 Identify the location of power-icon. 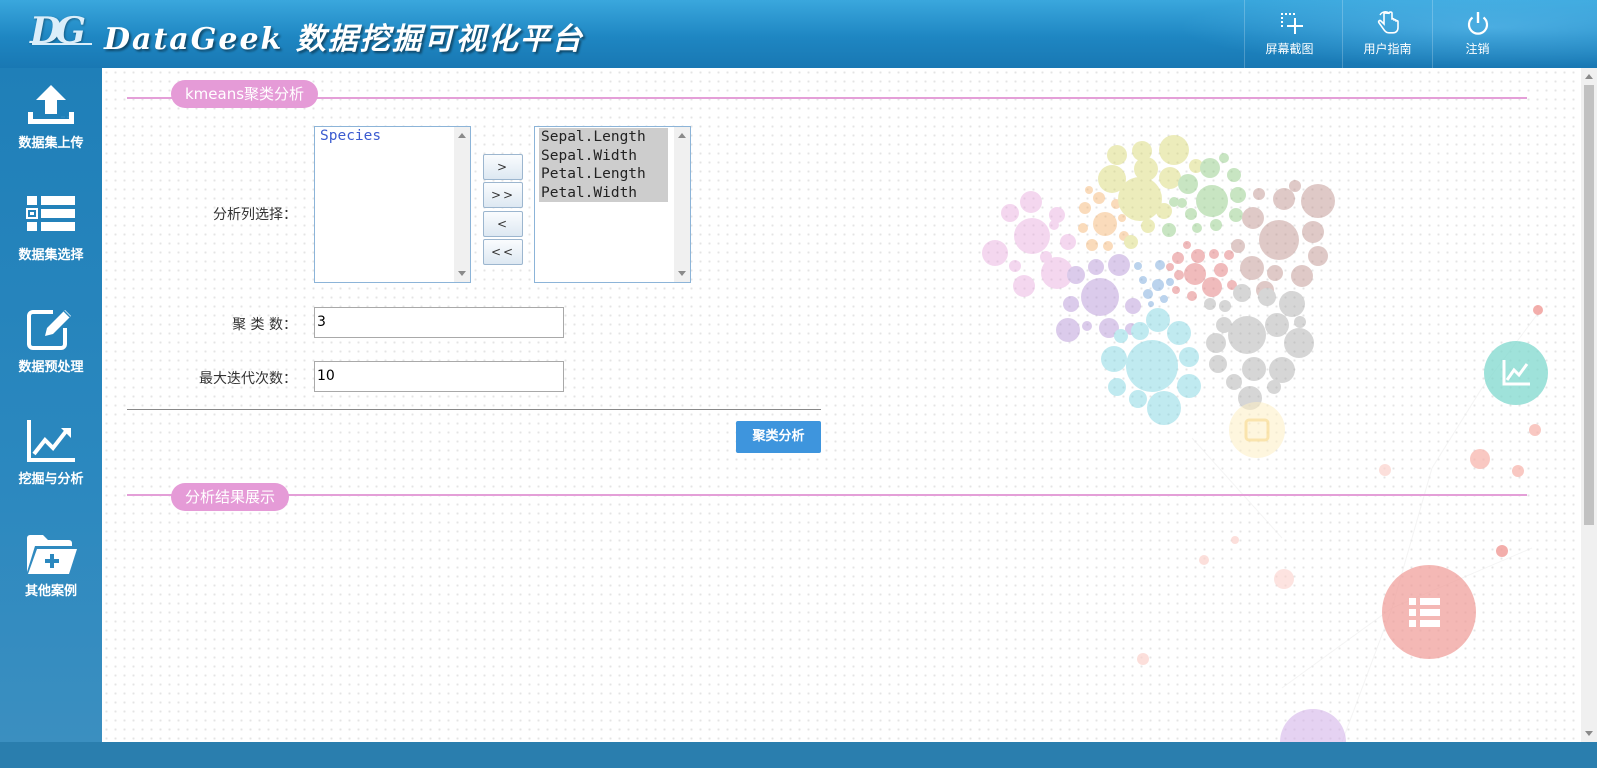
(1477, 23).